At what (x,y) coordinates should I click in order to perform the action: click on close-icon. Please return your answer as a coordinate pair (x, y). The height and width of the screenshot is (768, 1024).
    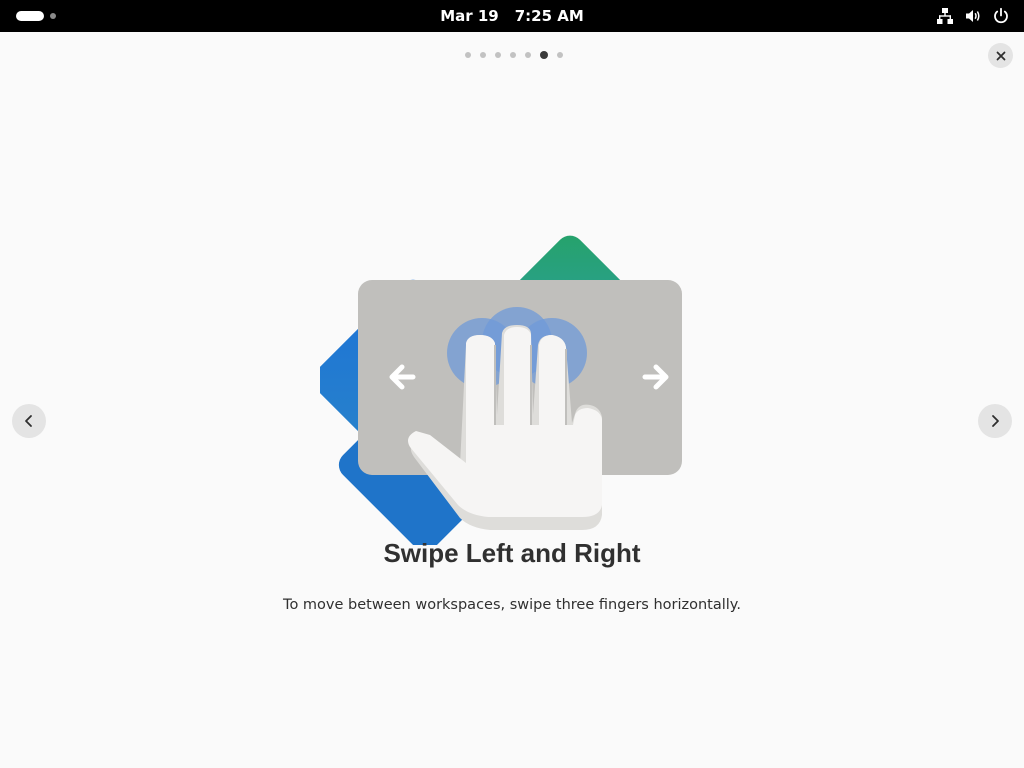
    Looking at the image, I should click on (1000, 55).